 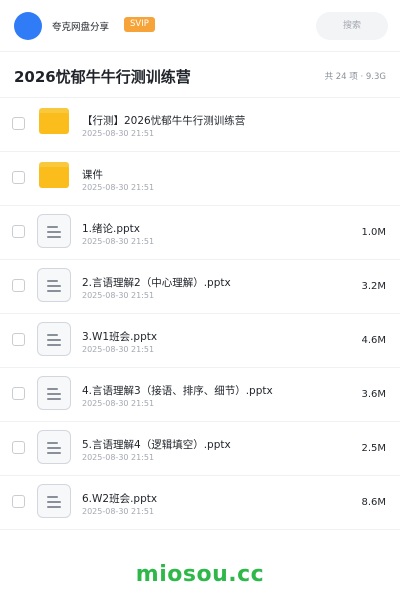 I want to click on file-name: 4.言语理解3（接语、排序、细节）.pptx, so click(x=177, y=391).